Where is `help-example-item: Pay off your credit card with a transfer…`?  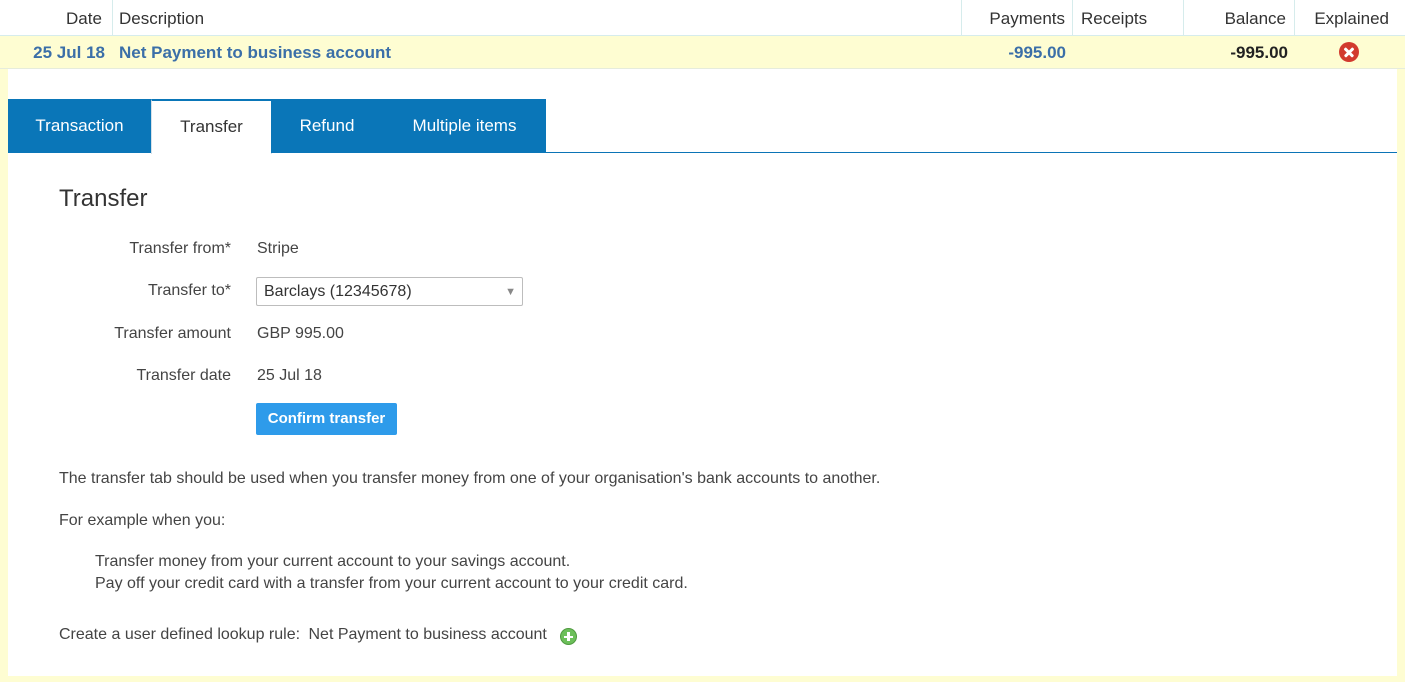 help-example-item: Pay off your credit card with a transfer… is located at coordinates (391, 583).